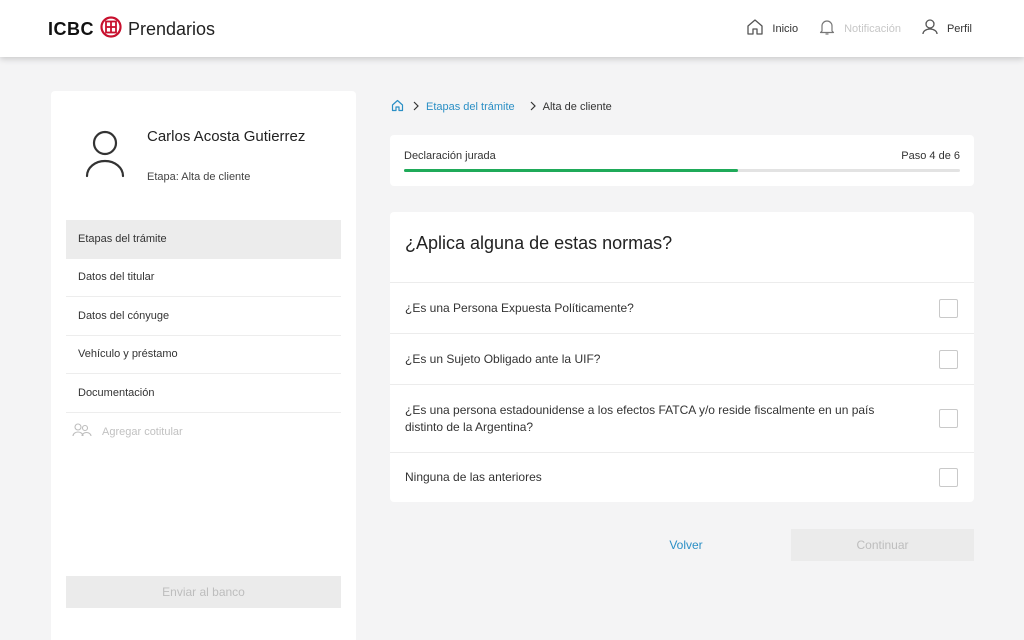 The height and width of the screenshot is (640, 1024). I want to click on progress-label: Declaración jurada, so click(450, 156).